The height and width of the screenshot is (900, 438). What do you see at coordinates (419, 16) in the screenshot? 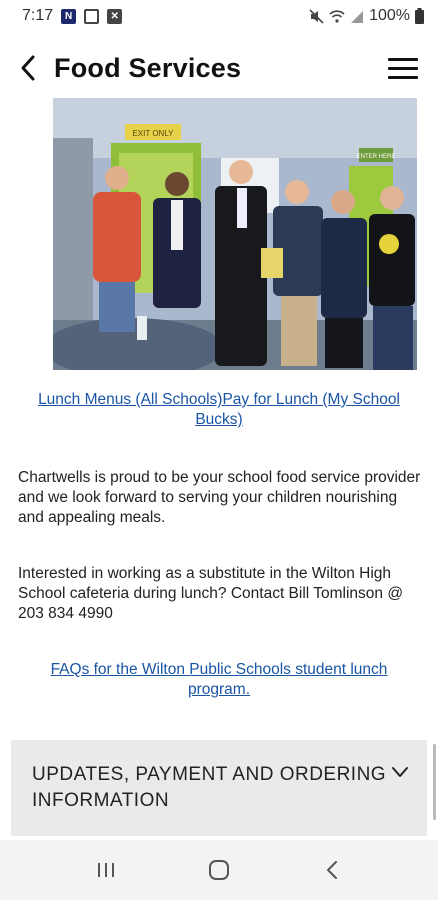
I see `battery-icon` at bounding box center [419, 16].